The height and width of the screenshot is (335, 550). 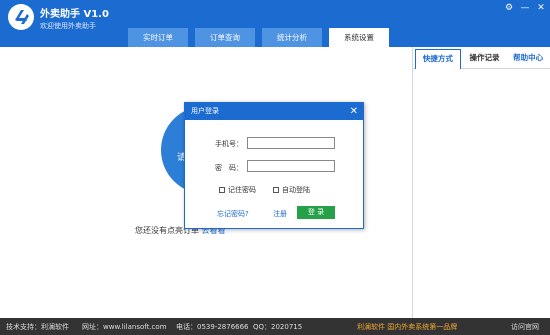 I want to click on login-button: 登 录, so click(x=316, y=212).